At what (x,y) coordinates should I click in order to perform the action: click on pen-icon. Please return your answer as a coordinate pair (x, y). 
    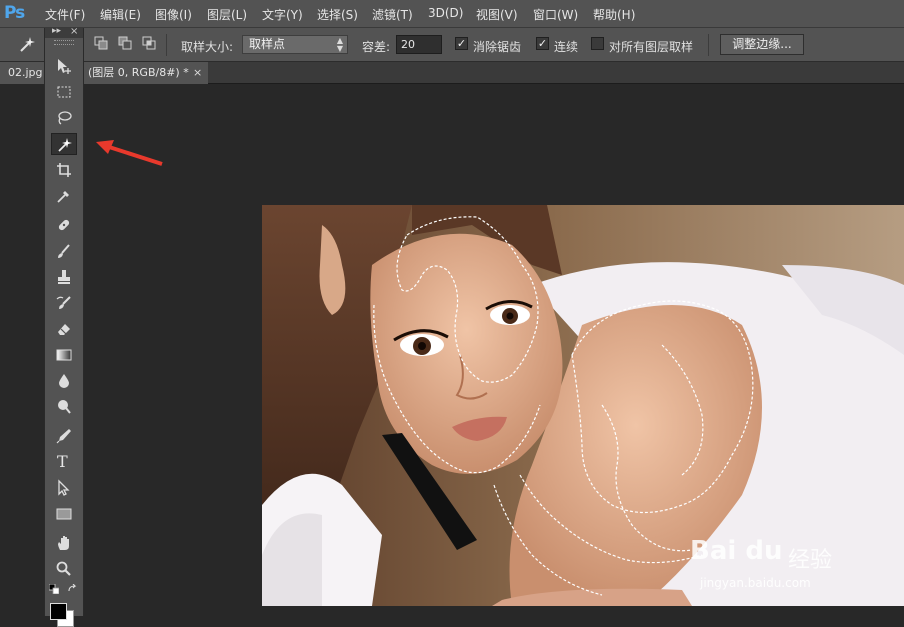
    Looking at the image, I should click on (63, 436).